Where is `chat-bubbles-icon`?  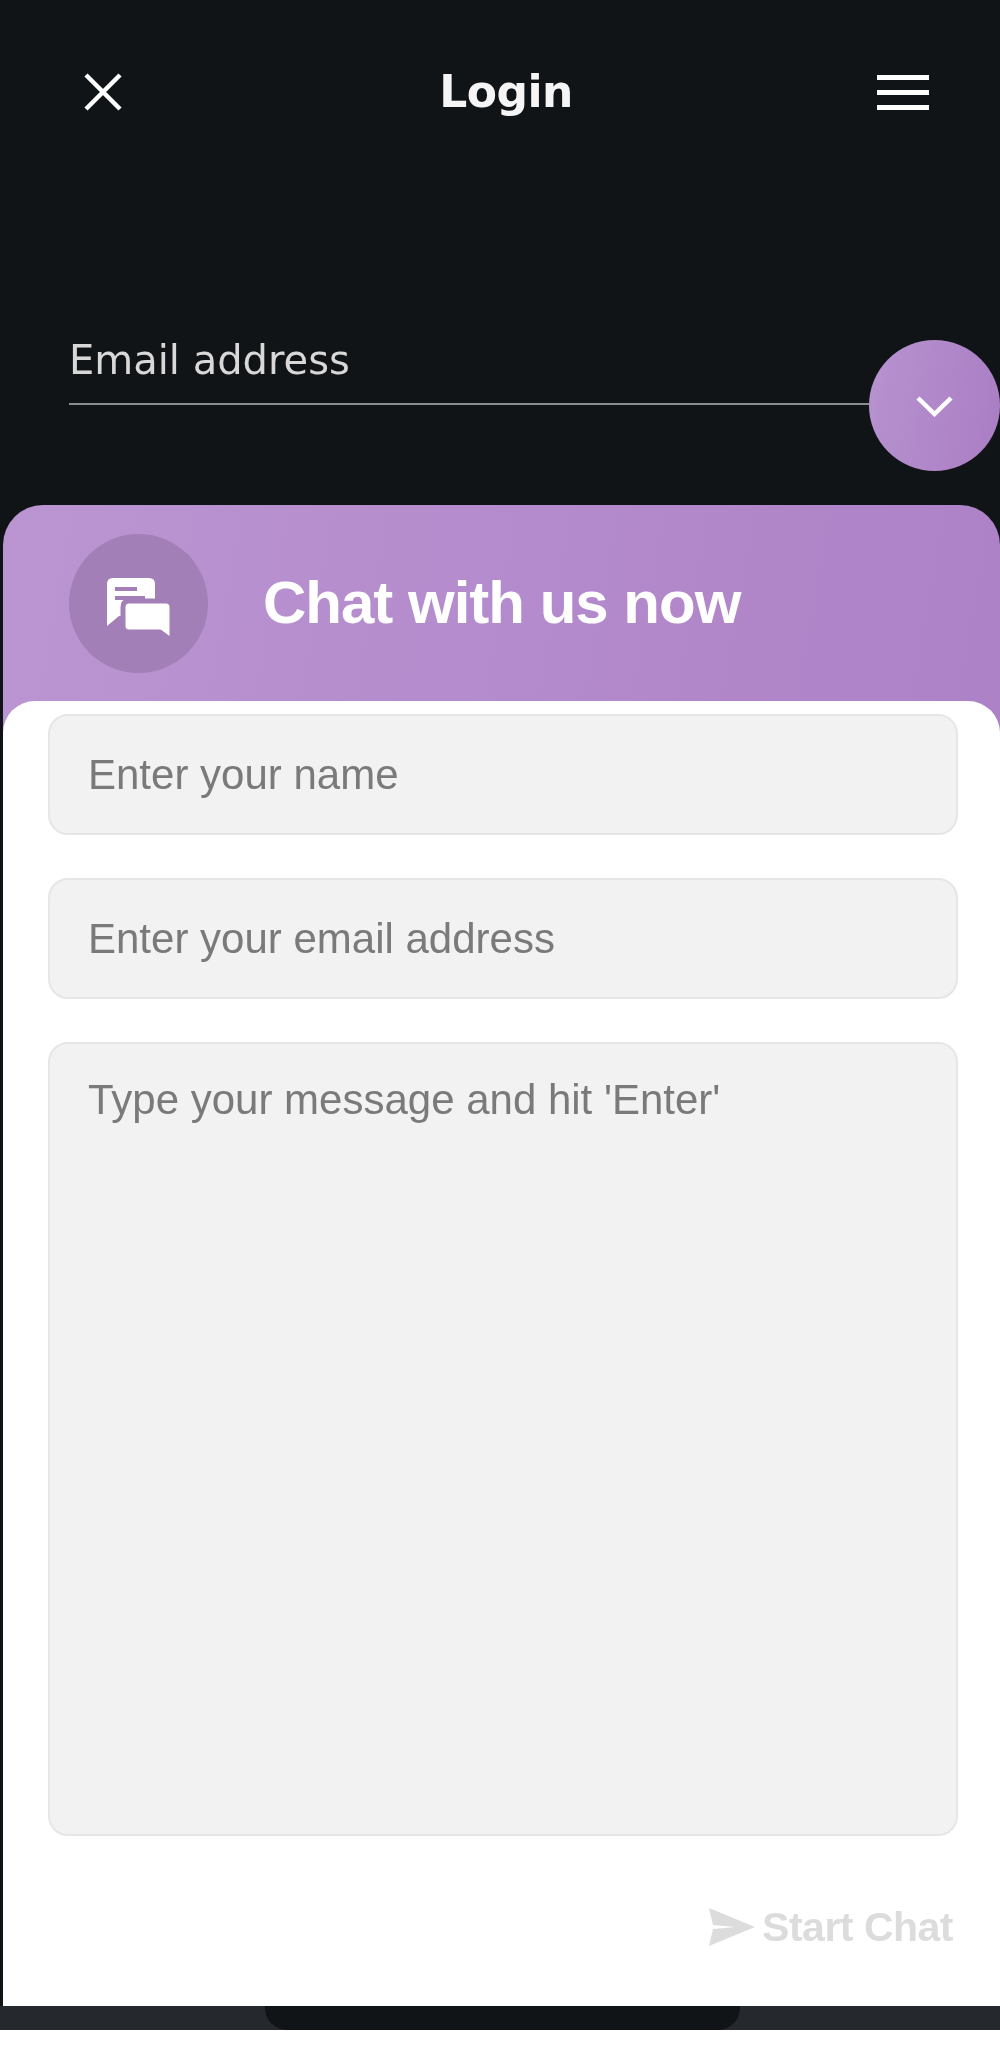 chat-bubbles-icon is located at coordinates (138, 603).